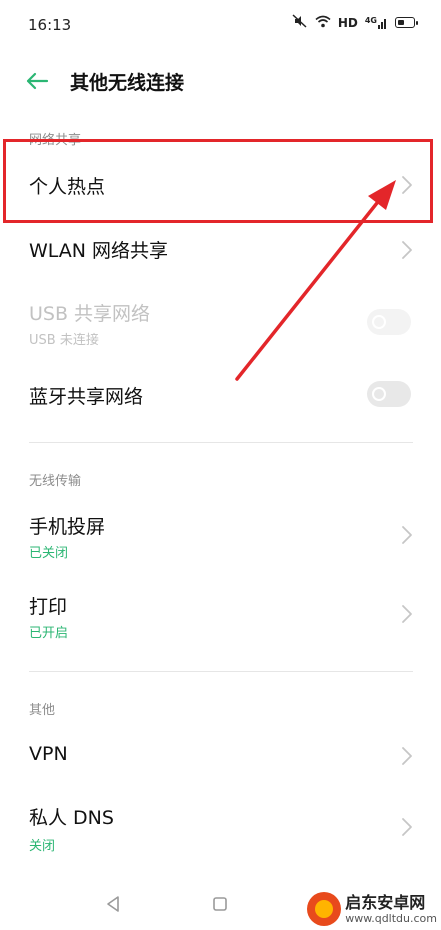  I want to click on watermark-text: 启东安卓网 www.qdltdu.com, so click(391, 908).